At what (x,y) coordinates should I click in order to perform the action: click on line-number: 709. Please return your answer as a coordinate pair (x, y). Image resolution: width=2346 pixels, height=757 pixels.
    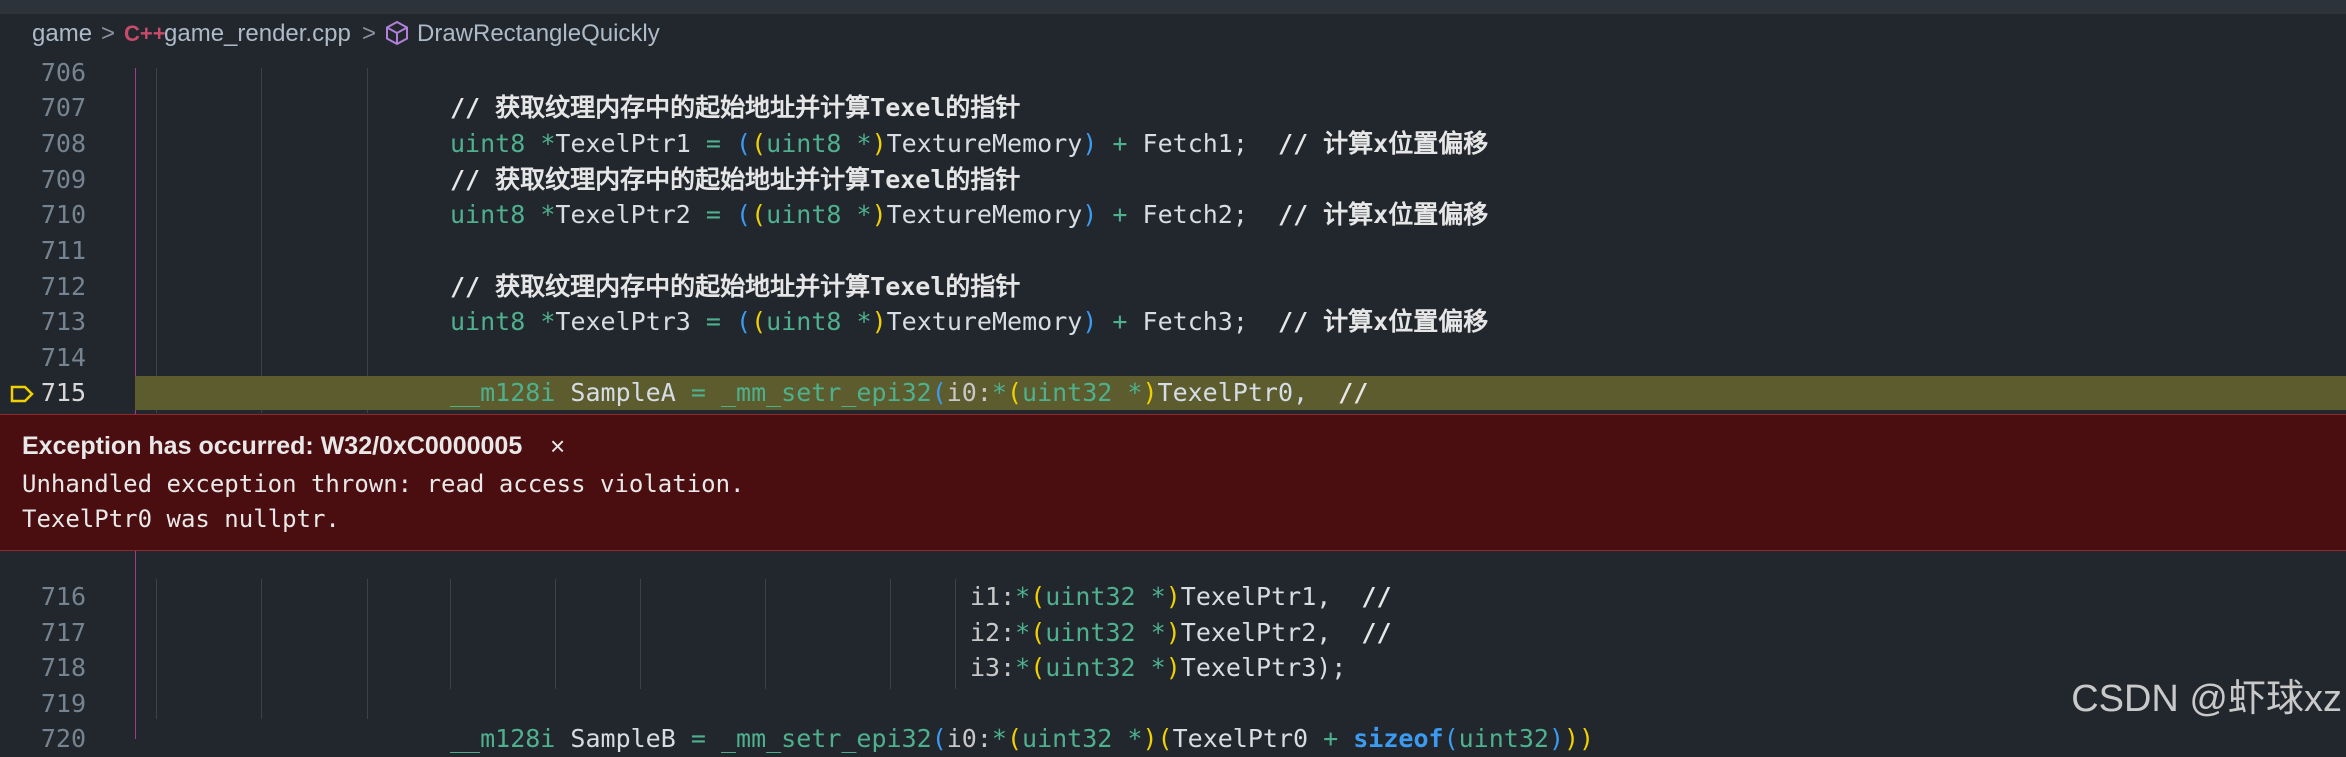
    Looking at the image, I should click on (63, 179).